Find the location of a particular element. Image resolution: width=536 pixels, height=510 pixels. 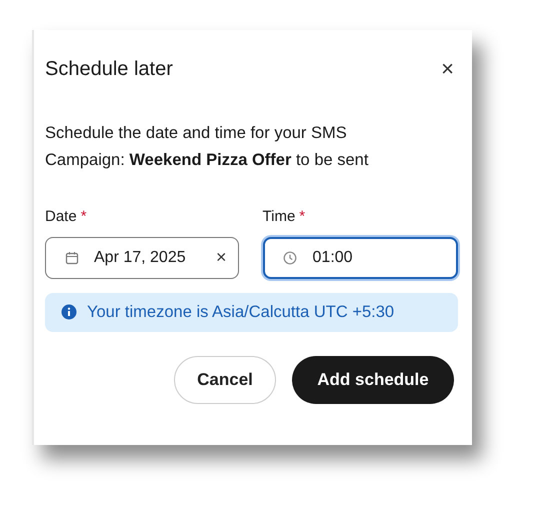

field-label: Time is located at coordinates (279, 217).